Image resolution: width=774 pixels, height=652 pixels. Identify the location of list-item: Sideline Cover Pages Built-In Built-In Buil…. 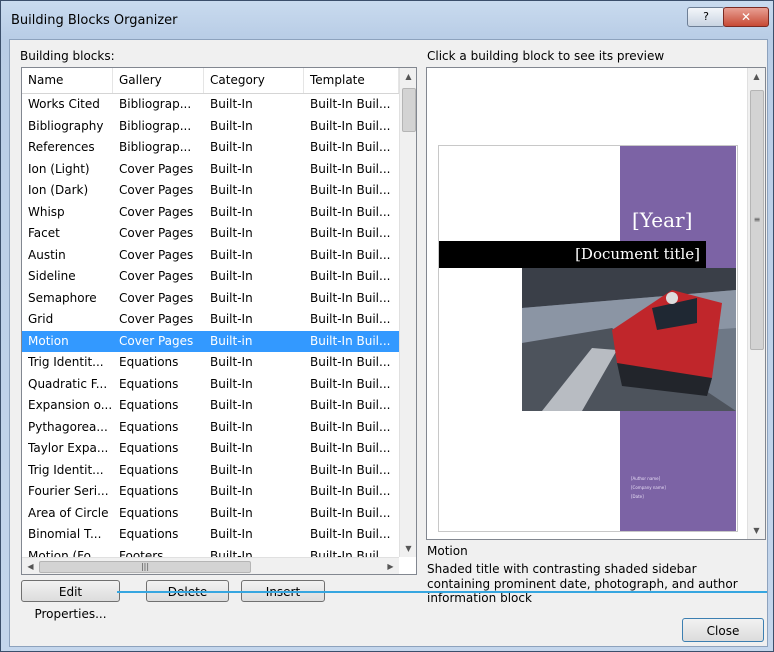
(210, 277).